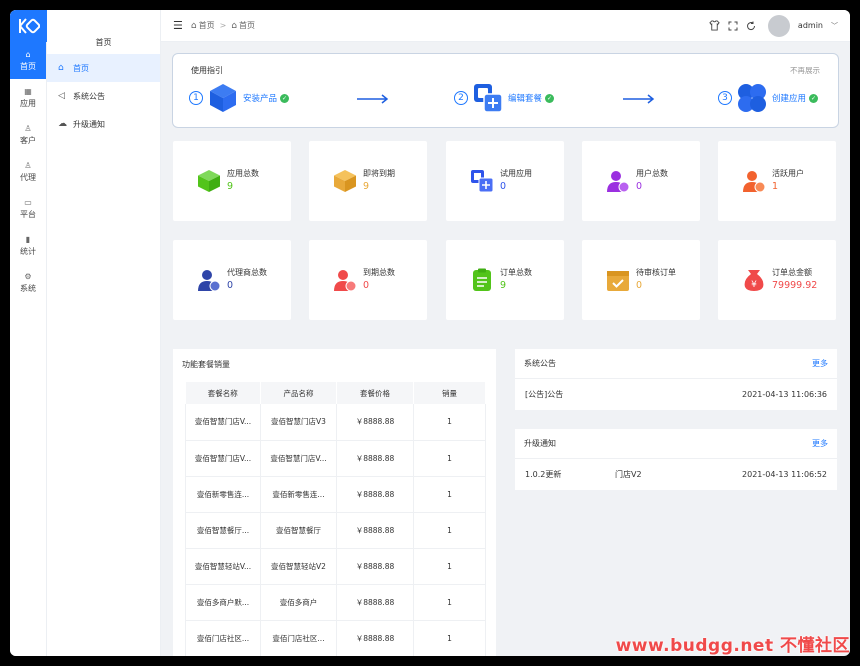 This screenshot has height=666, width=860. Describe the element at coordinates (103, 68) in the screenshot. I see `sub-nav-item-home: ⌂ 首页` at that location.